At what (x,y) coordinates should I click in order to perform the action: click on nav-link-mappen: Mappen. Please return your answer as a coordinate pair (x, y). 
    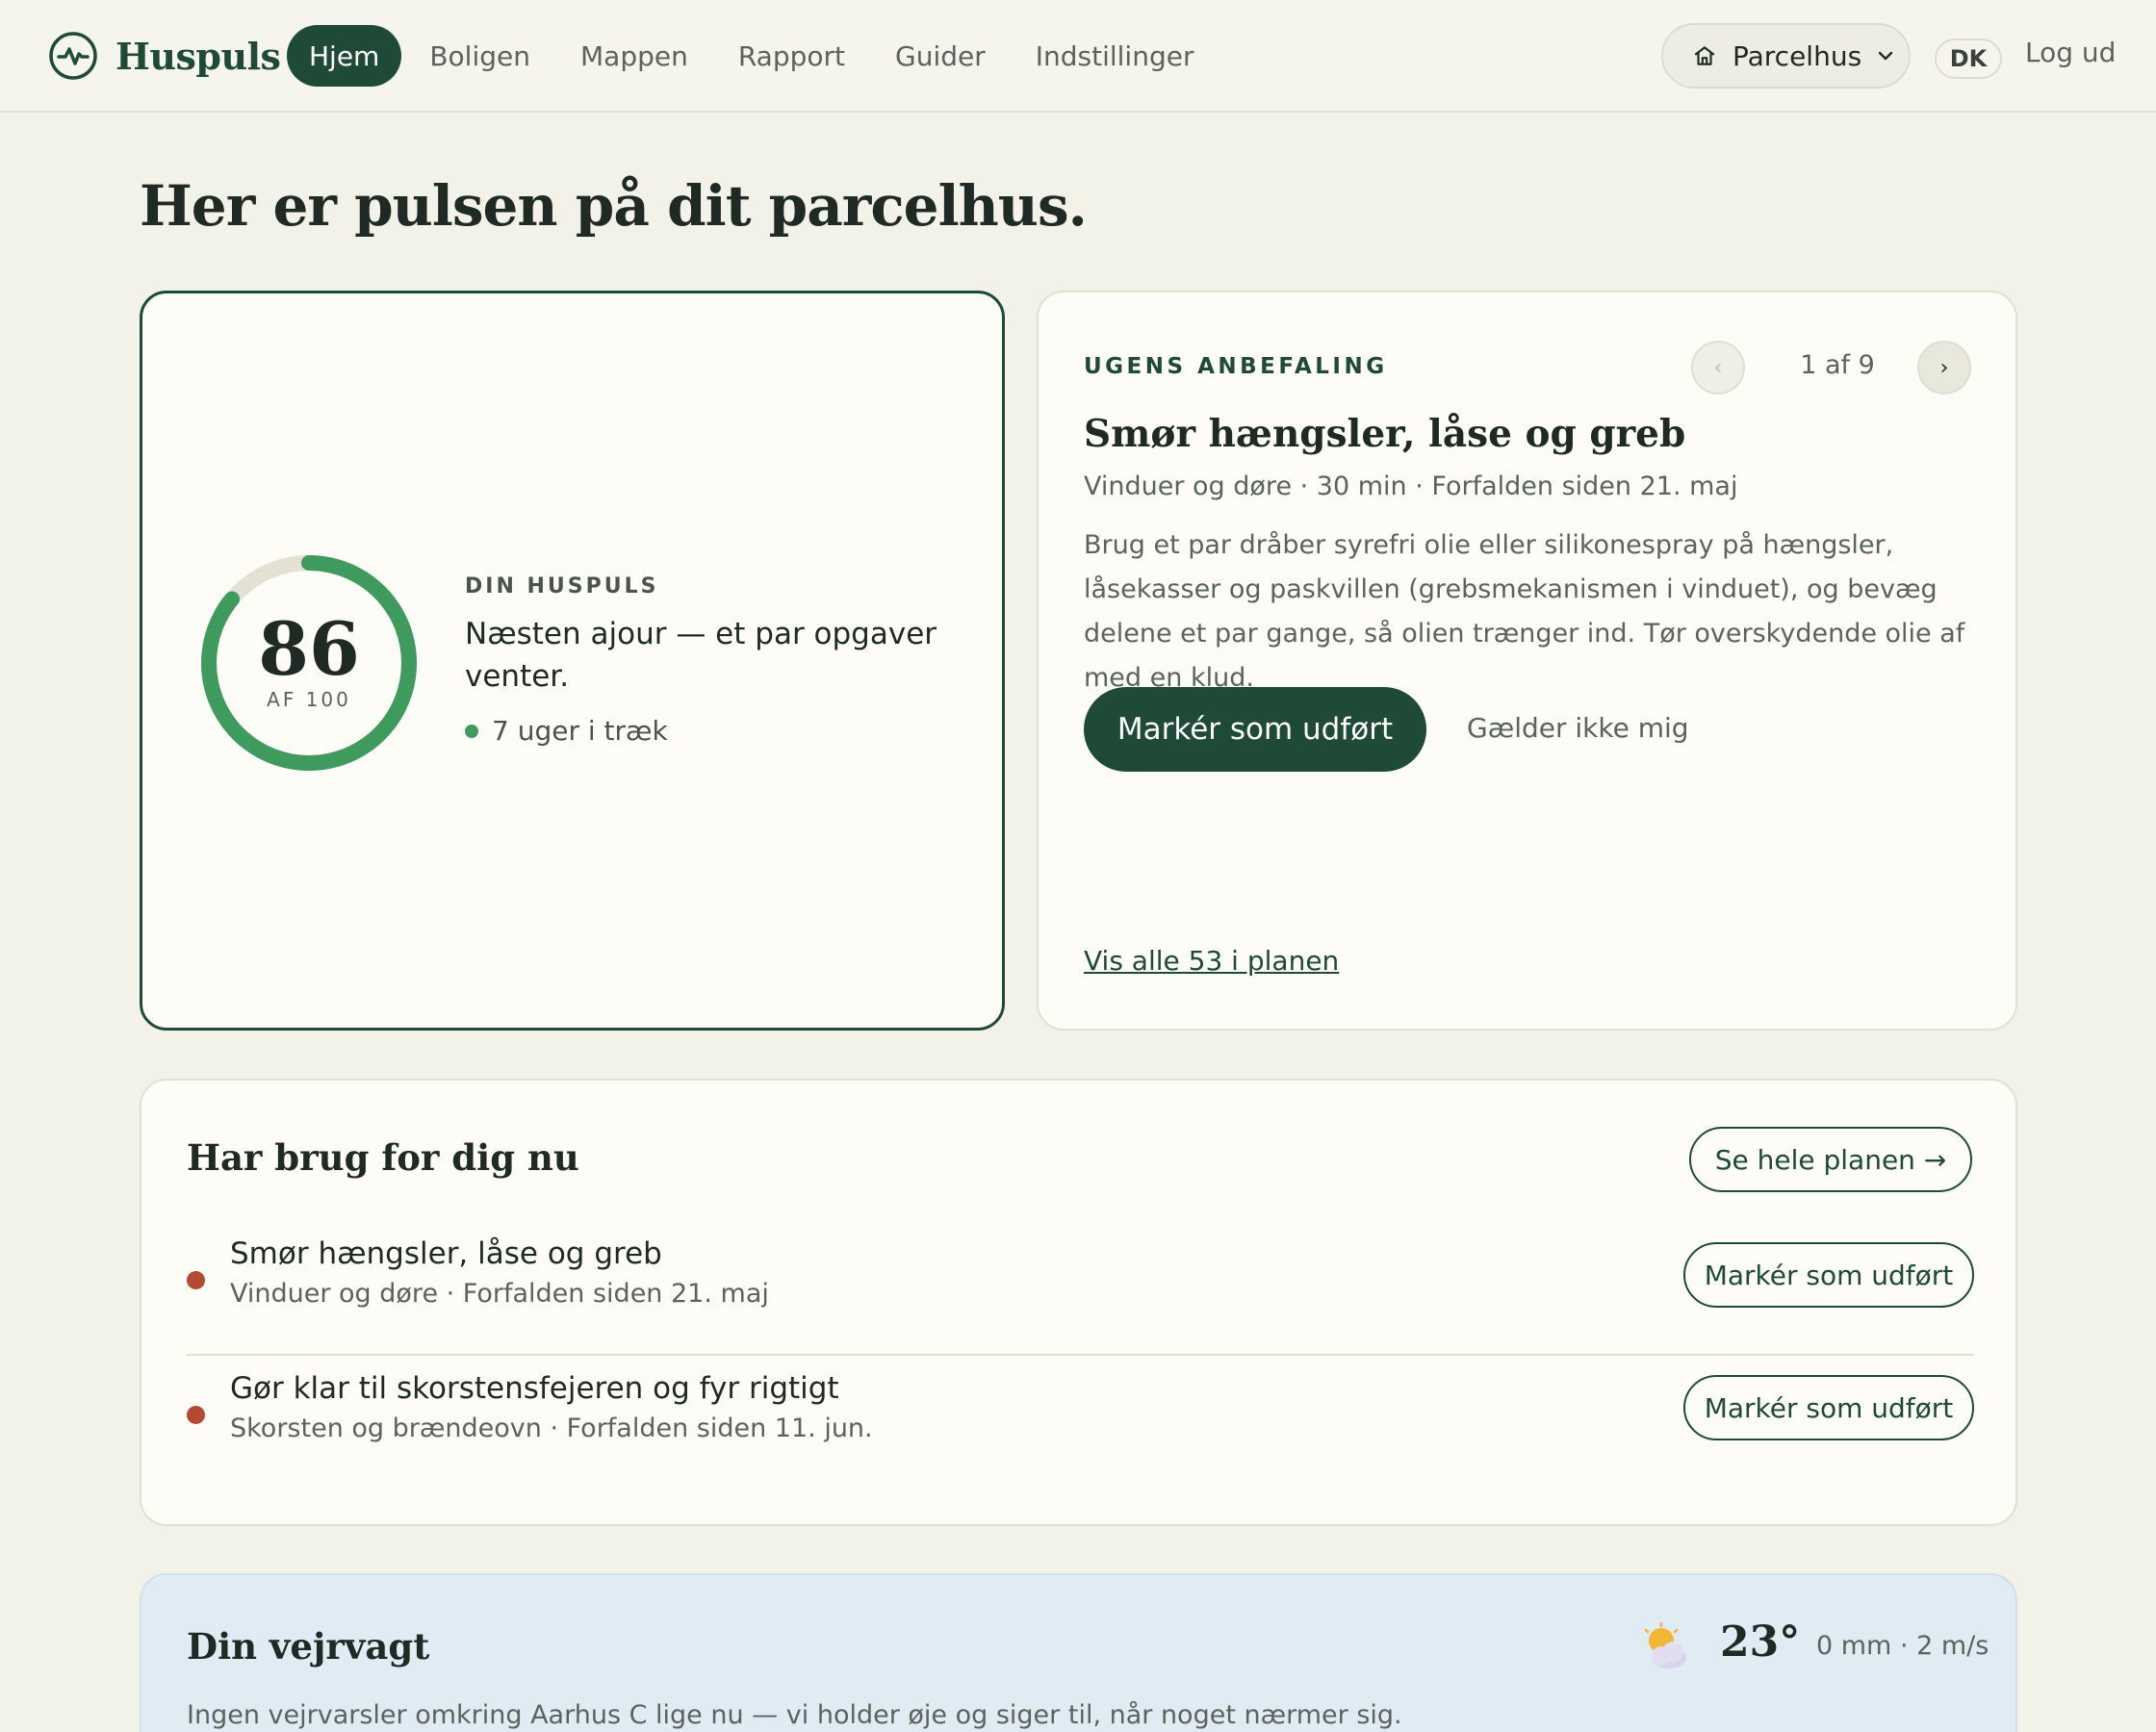
    Looking at the image, I should click on (634, 56).